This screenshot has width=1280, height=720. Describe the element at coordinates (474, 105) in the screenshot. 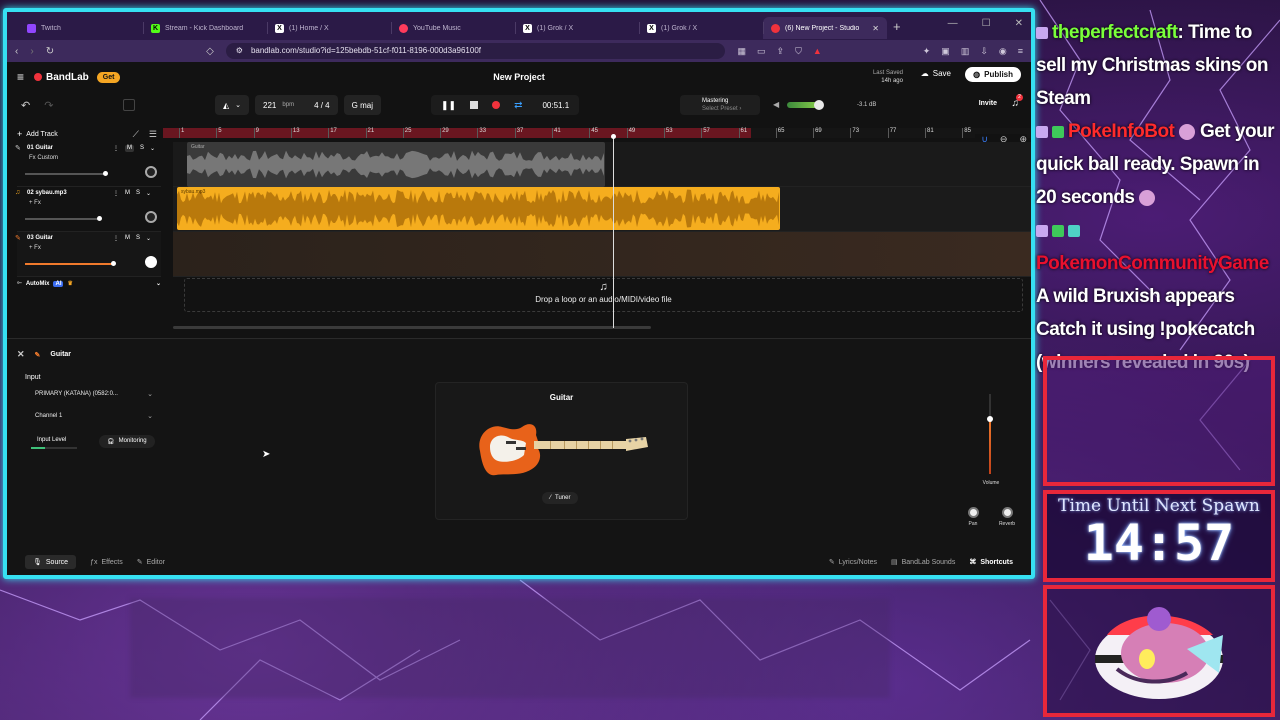

I see `stop-icon` at that location.